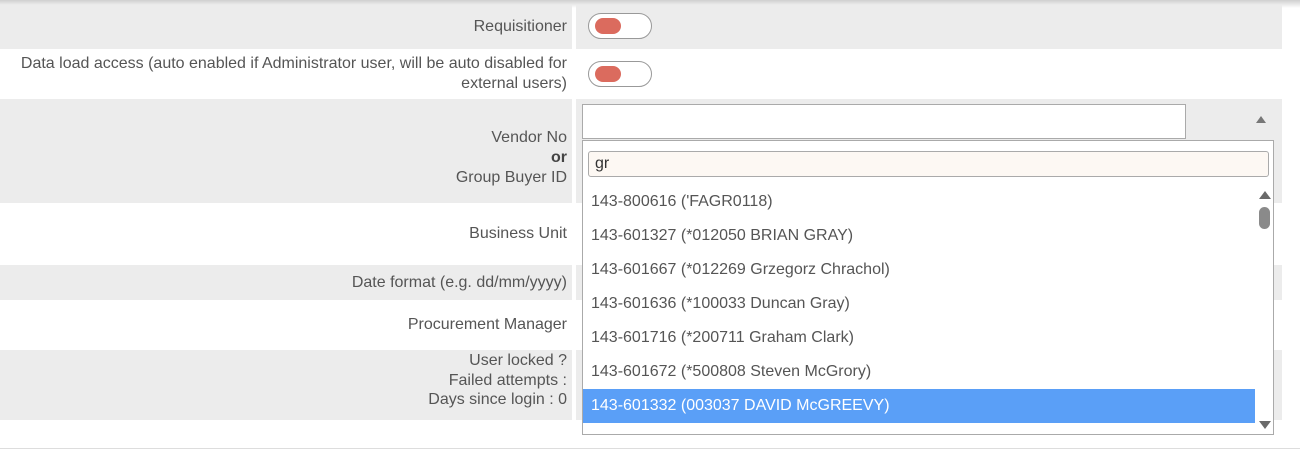  I want to click on data-load-label-line2: external users), so click(514, 83).